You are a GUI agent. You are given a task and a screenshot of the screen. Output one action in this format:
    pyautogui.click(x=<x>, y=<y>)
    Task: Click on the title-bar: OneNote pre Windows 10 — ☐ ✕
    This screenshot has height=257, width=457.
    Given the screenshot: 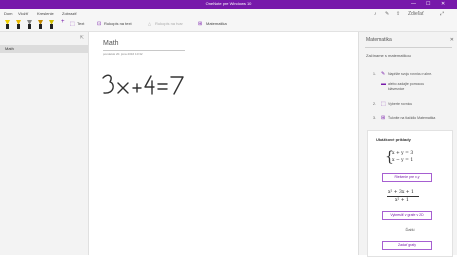 What is the action you would take?
    pyautogui.click(x=228, y=4)
    